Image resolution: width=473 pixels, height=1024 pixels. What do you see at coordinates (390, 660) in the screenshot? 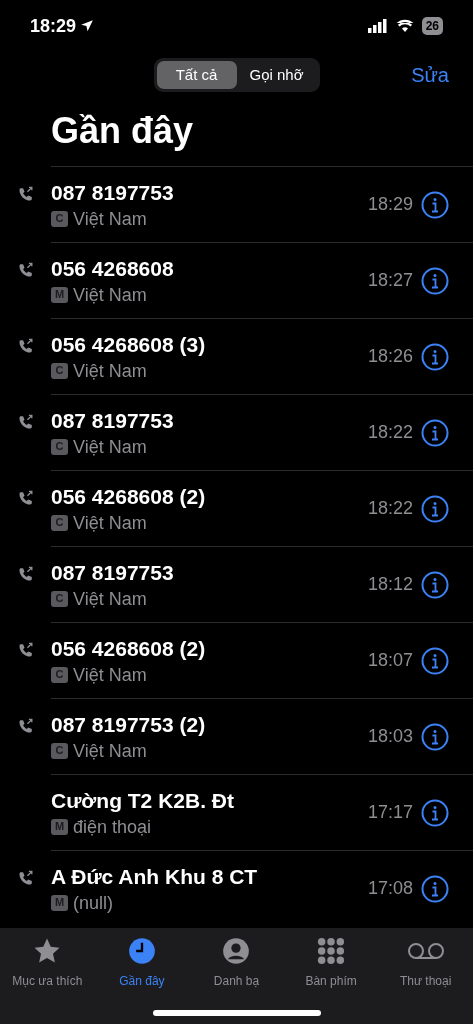
I see `call-time: 18:07` at bounding box center [390, 660].